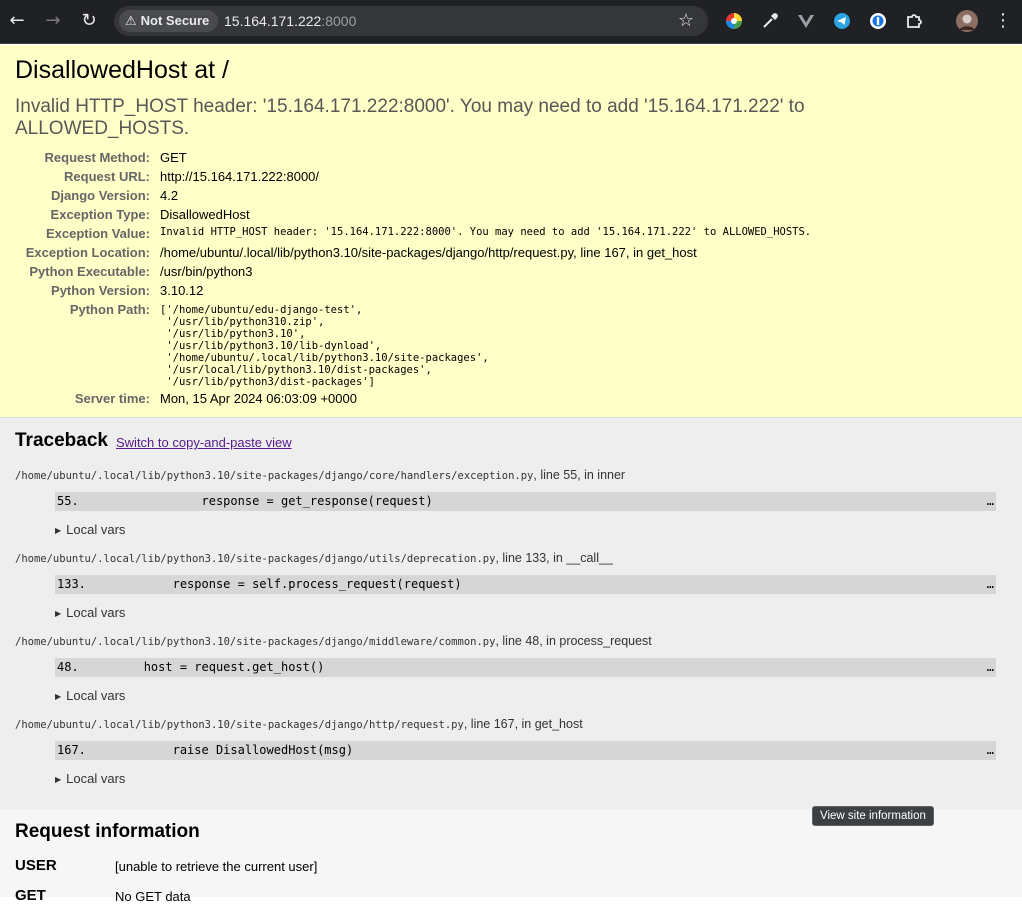 This screenshot has height=904, width=1022. Describe the element at coordinates (339, 21) in the screenshot. I see `url-port: :8000` at that location.